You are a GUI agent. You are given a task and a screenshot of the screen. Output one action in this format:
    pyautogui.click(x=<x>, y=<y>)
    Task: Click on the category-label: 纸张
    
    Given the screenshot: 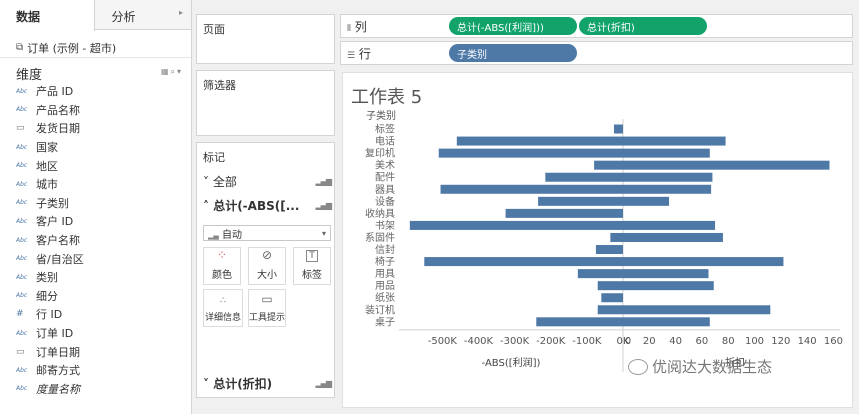 What is the action you would take?
    pyautogui.click(x=385, y=297)
    